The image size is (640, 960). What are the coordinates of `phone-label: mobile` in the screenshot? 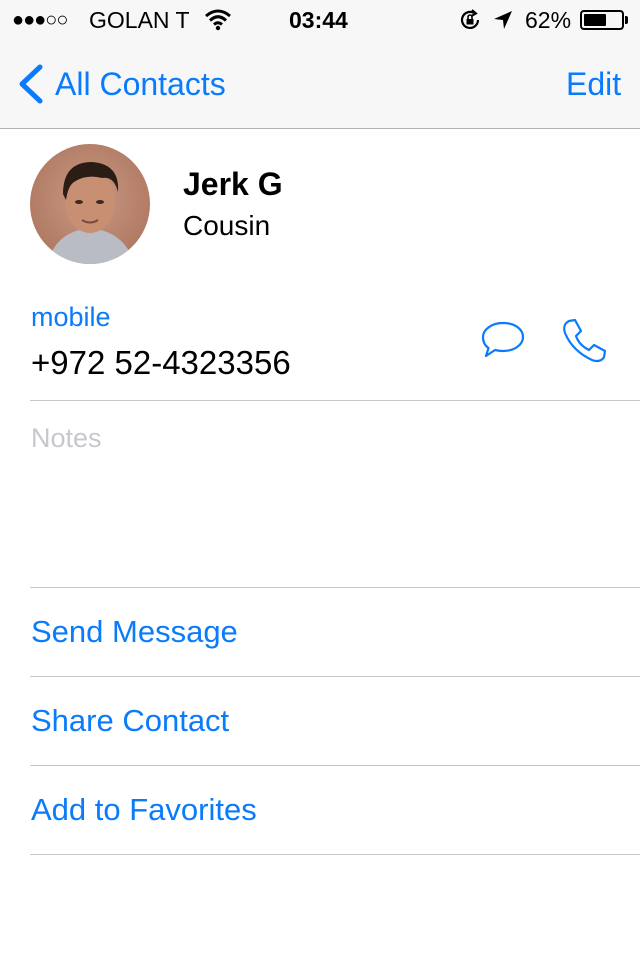 It's located at (71, 317).